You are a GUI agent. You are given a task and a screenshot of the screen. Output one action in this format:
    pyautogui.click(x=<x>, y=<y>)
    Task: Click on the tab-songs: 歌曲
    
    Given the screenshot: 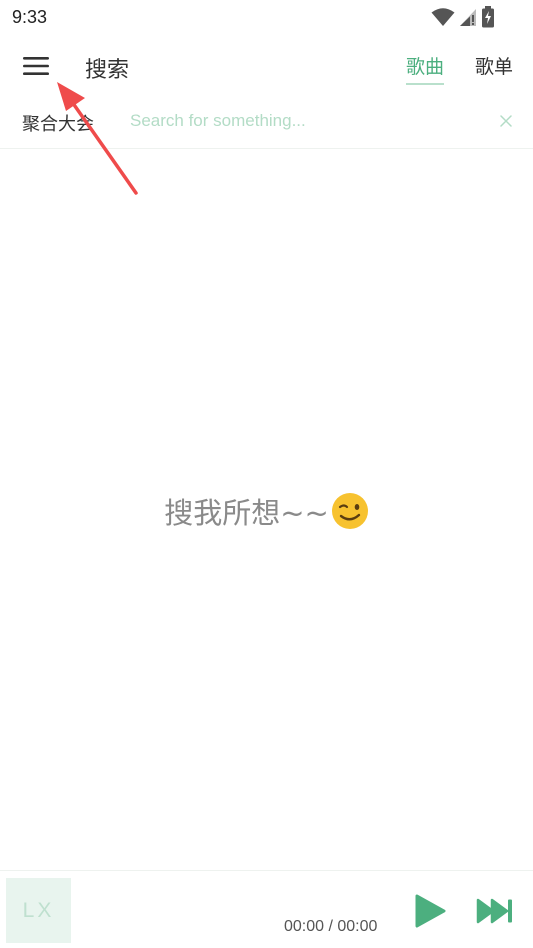 What is the action you would take?
    pyautogui.click(x=425, y=68)
    